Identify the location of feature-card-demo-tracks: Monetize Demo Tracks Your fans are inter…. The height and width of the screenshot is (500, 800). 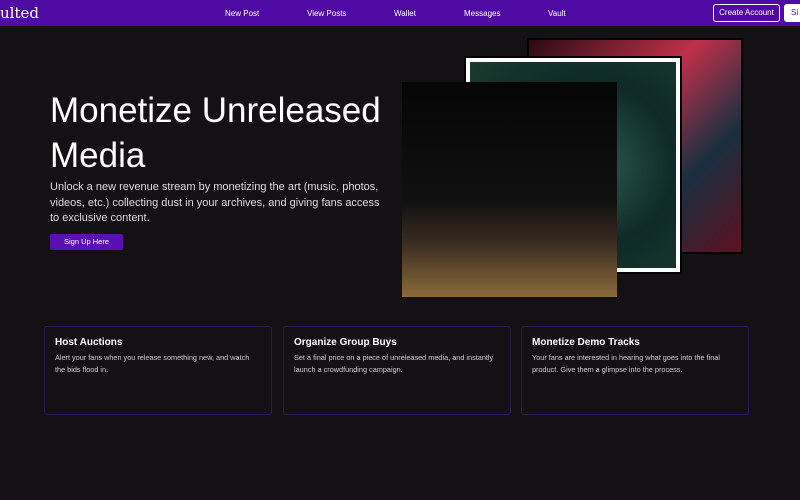
(635, 370).